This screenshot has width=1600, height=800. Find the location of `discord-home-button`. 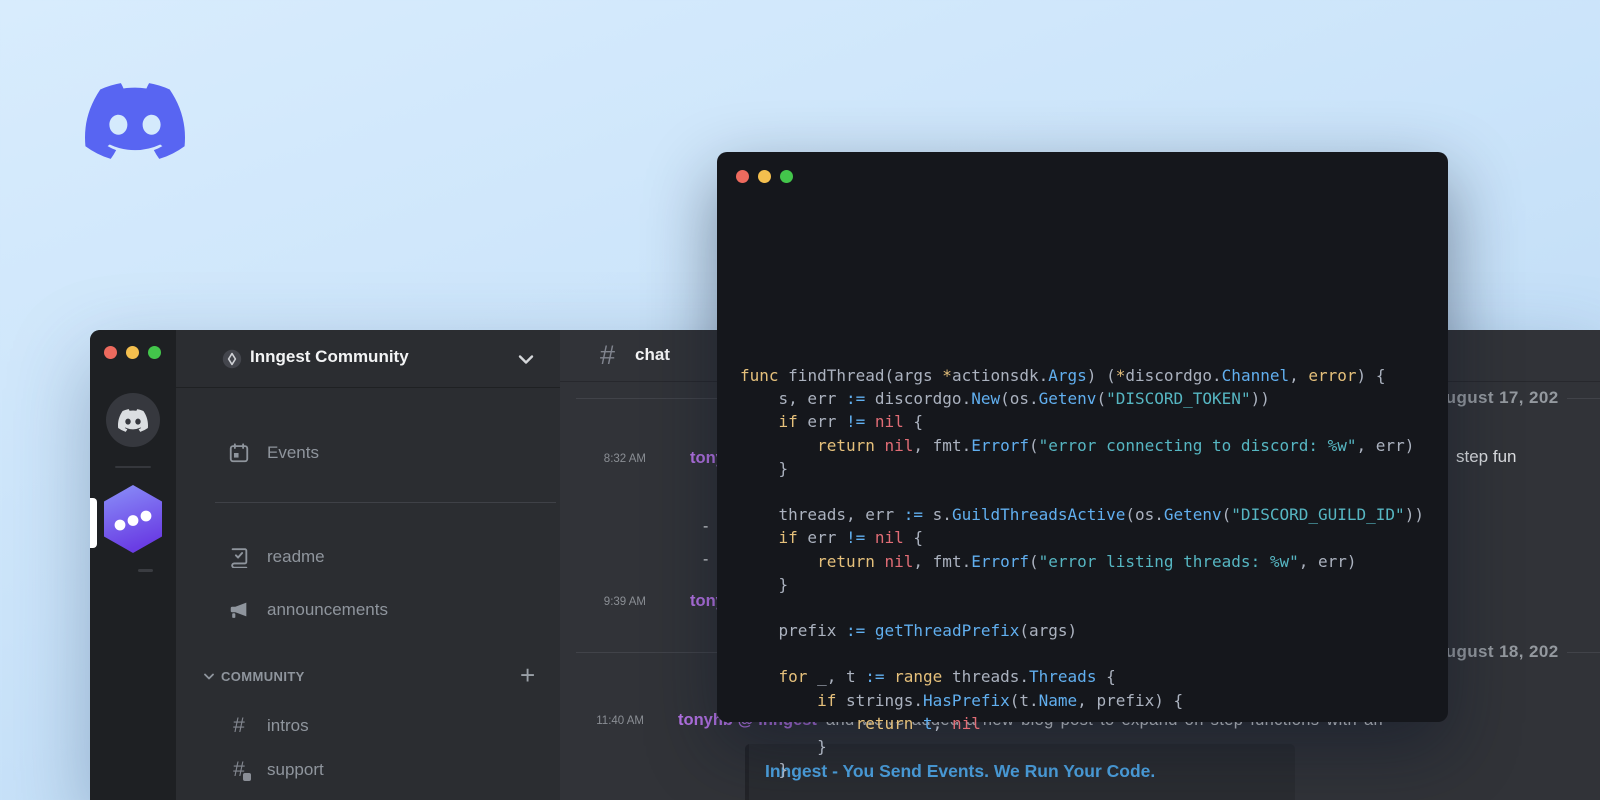

discord-home-button is located at coordinates (133, 420).